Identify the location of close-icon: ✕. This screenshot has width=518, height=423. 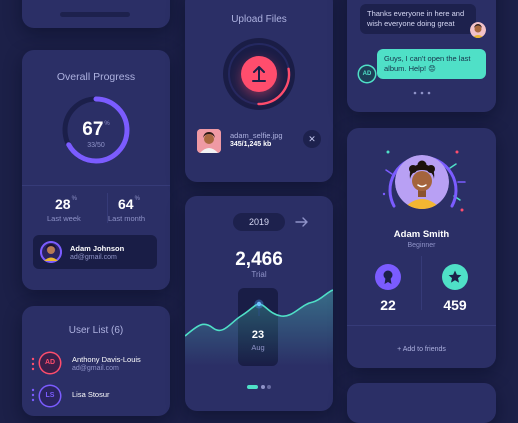
(312, 139).